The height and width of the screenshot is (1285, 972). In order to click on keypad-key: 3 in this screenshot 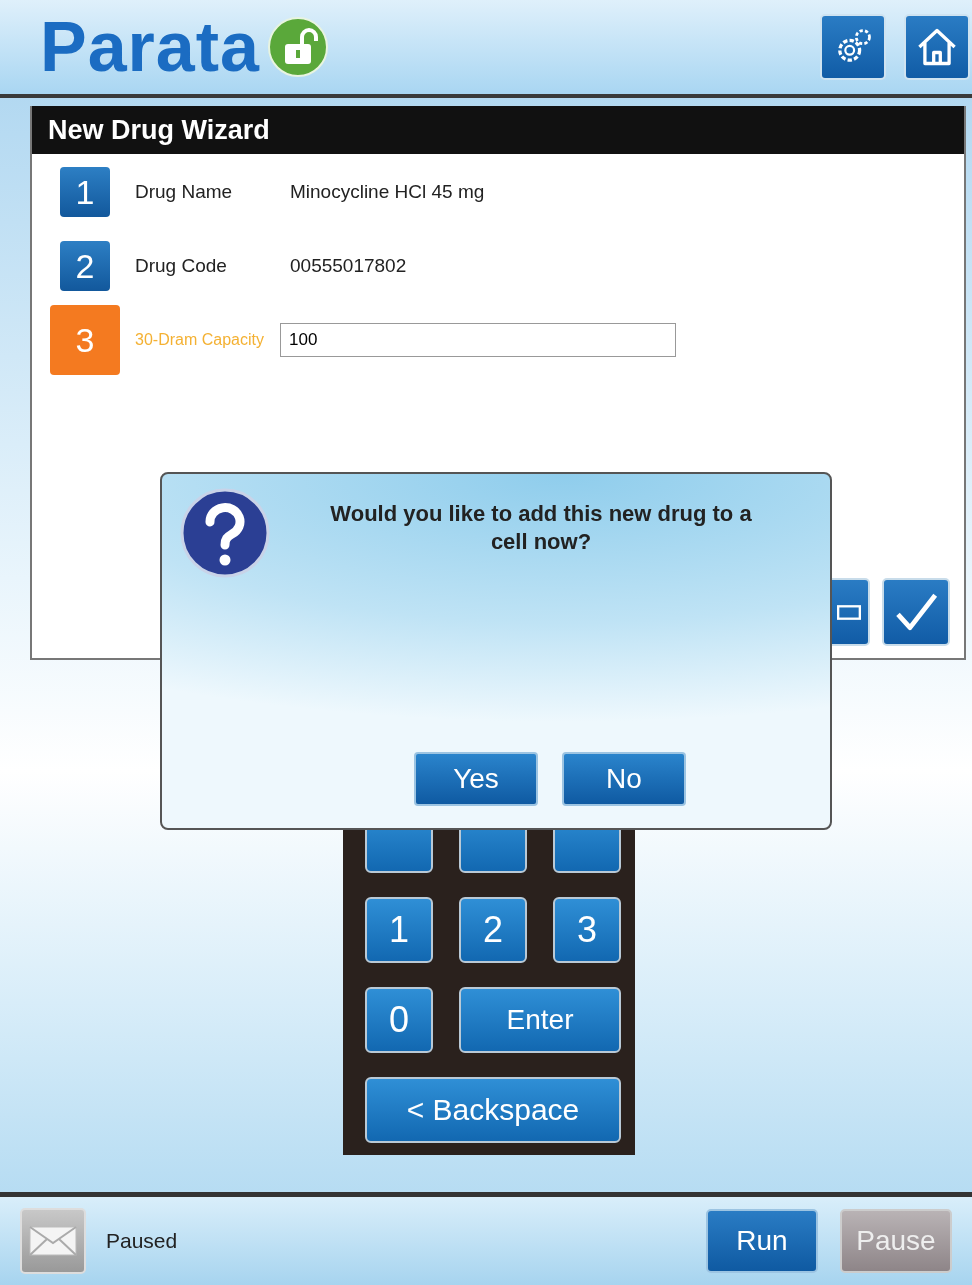, I will do `click(587, 930)`.